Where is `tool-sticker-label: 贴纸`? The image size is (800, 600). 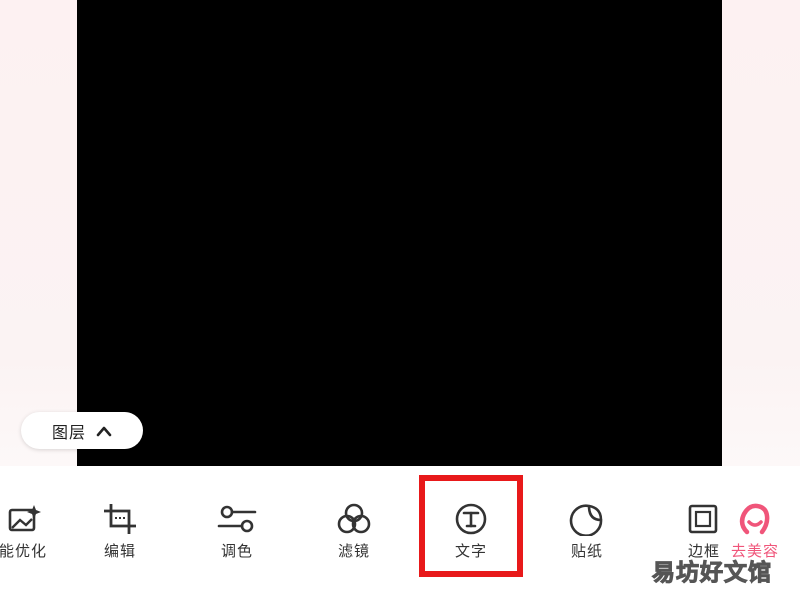 tool-sticker-label: 贴纸 is located at coordinates (586, 551).